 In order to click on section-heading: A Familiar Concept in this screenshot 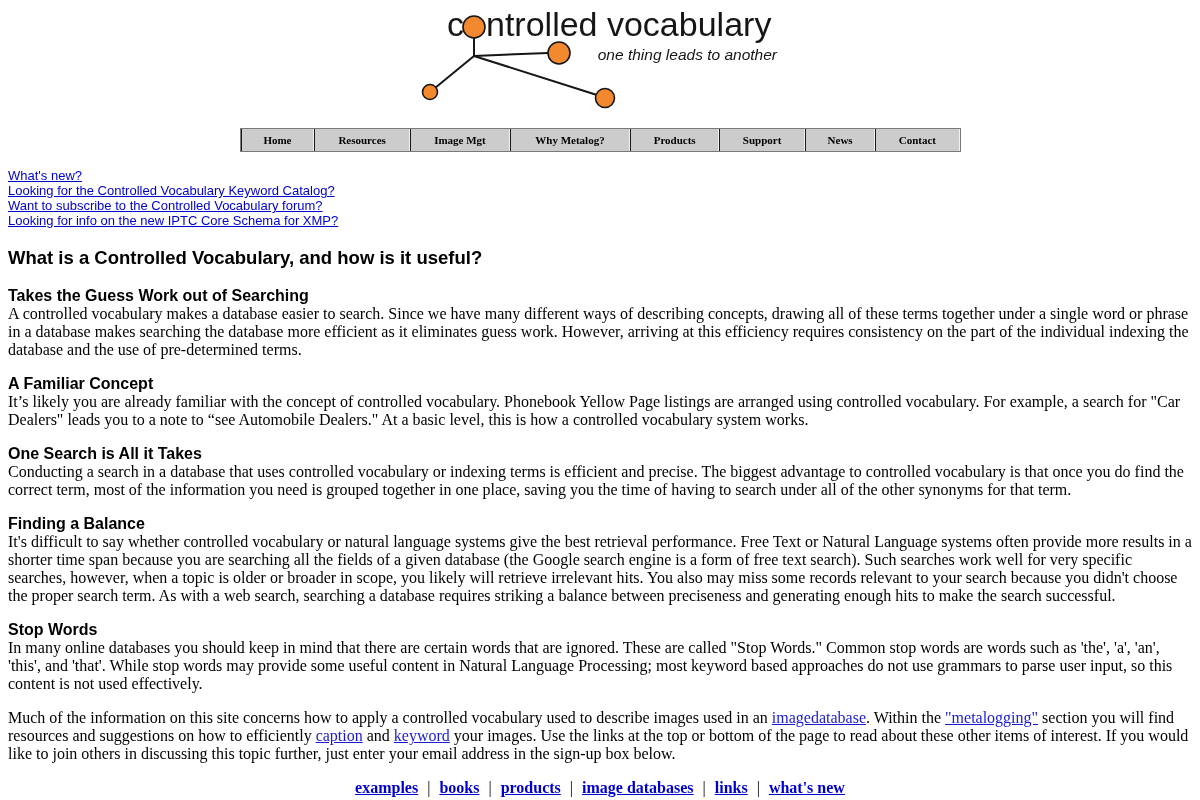, I will do `click(81, 384)`.